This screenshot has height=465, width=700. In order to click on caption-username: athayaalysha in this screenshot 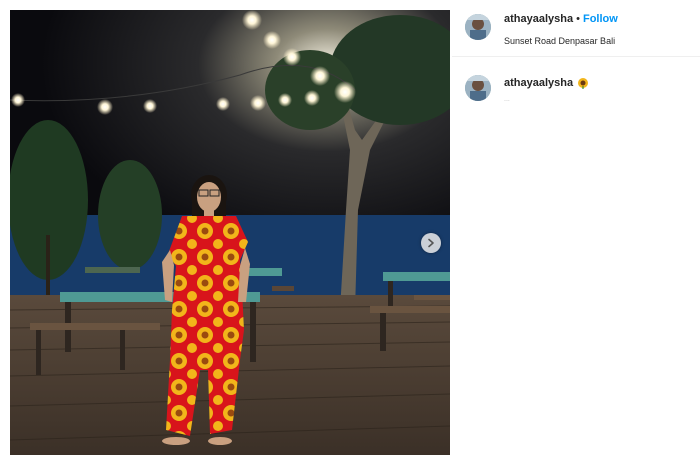, I will do `click(538, 83)`.